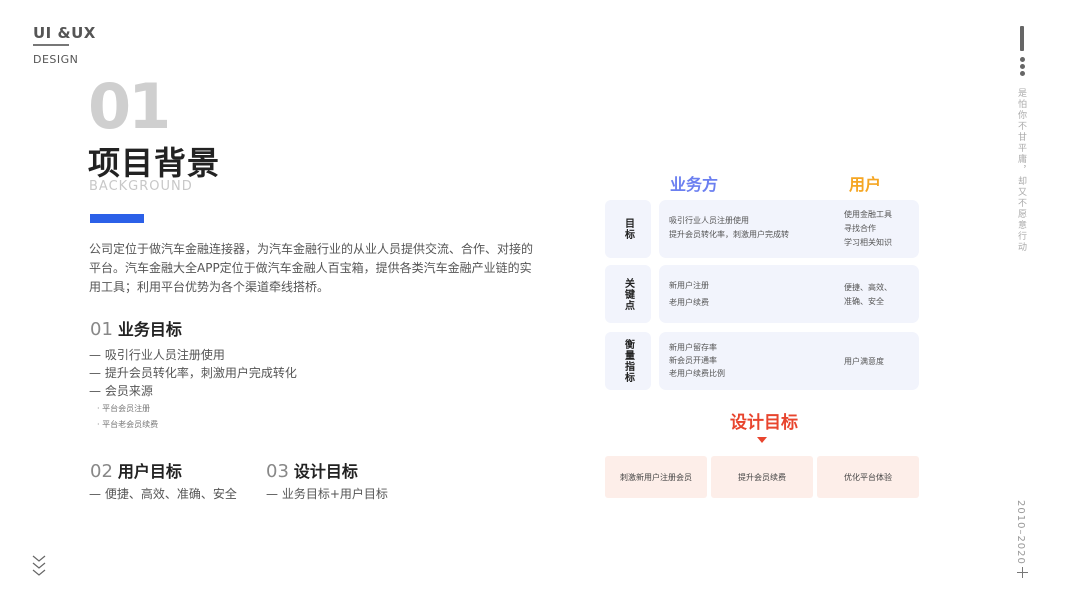 The width and height of the screenshot is (1066, 600). What do you see at coordinates (762, 440) in the screenshot?
I see `arrow-down-icon` at bounding box center [762, 440].